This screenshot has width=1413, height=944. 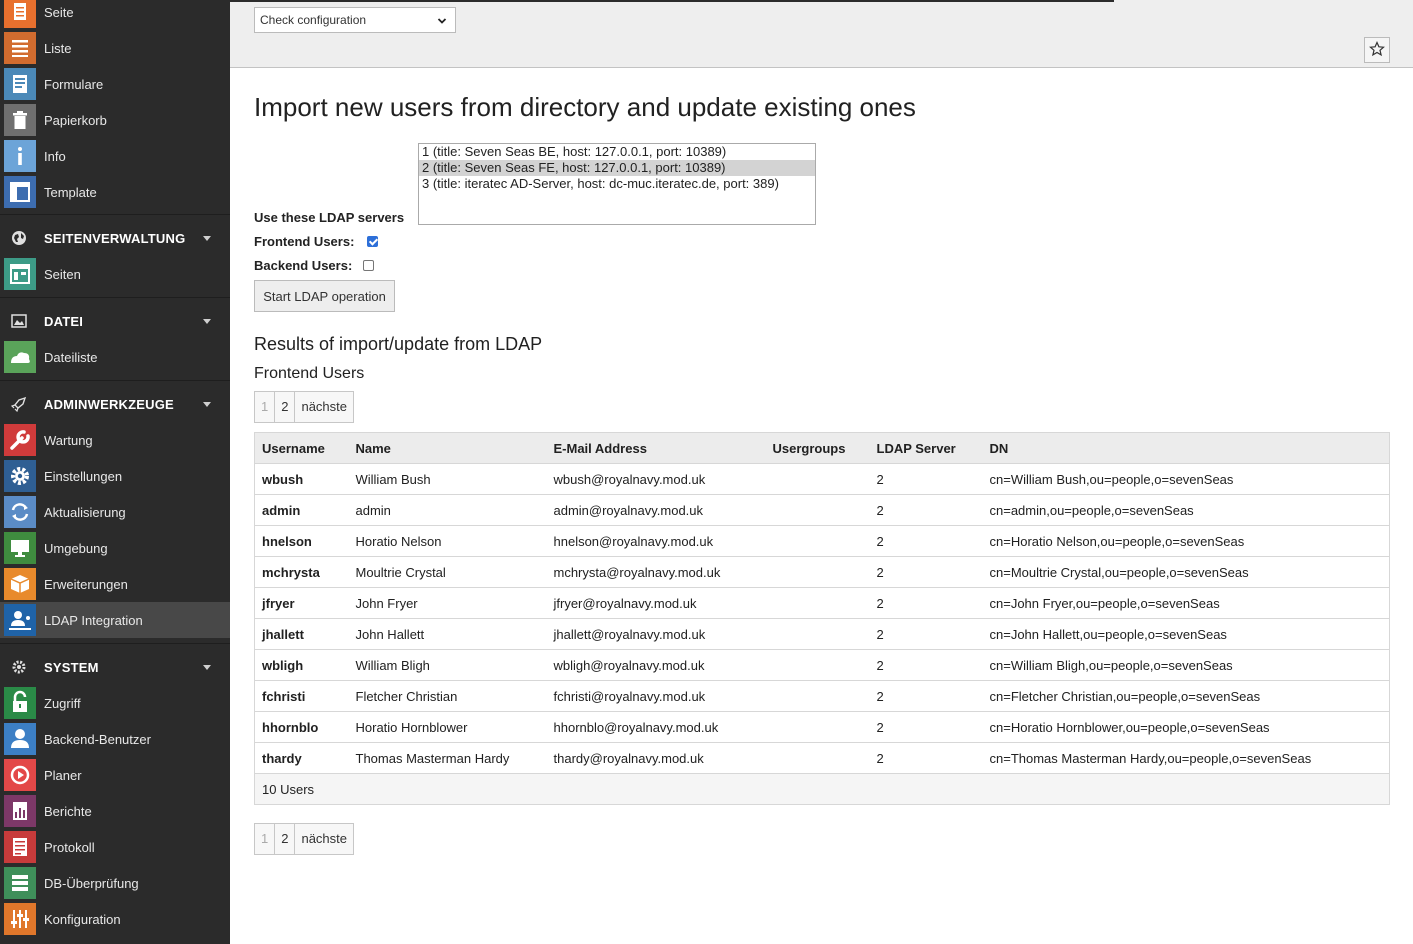 I want to click on cell-username: jhallett, so click(x=301, y=634).